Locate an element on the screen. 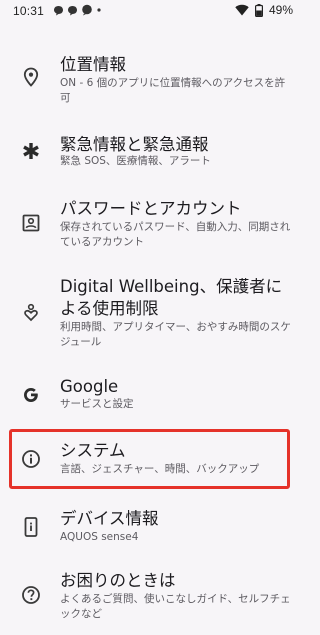  account-box-icon is located at coordinates (31, 223).